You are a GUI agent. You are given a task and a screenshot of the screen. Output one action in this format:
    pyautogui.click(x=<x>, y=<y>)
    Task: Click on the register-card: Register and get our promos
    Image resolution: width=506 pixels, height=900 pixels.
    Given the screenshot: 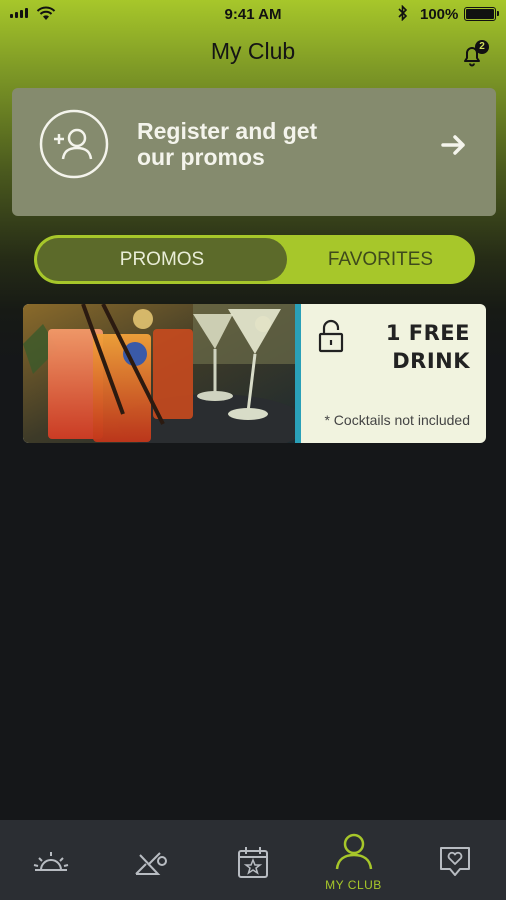 What is the action you would take?
    pyautogui.click(x=254, y=152)
    